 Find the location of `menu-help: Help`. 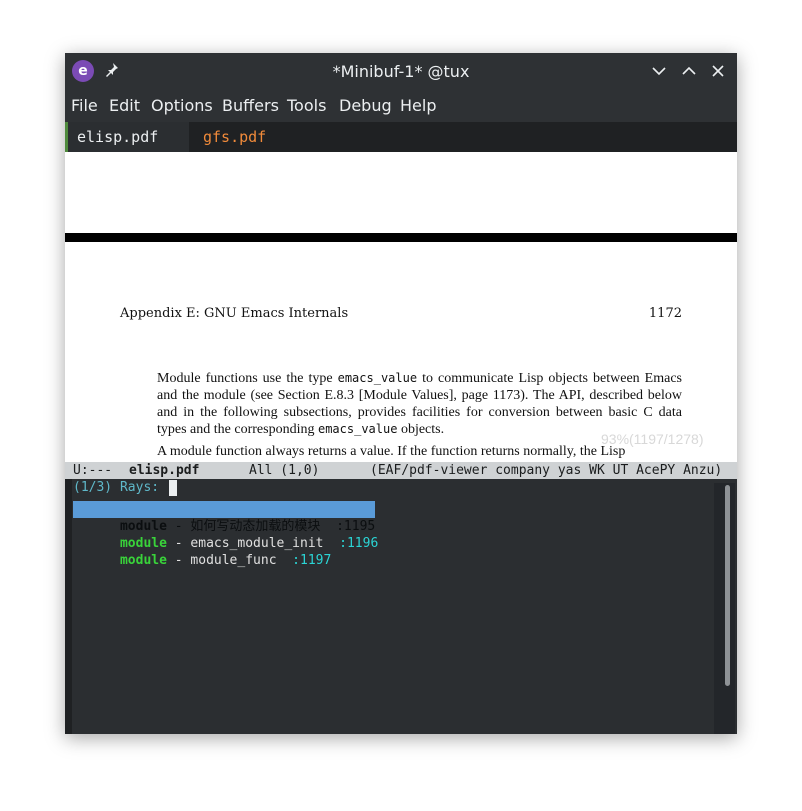

menu-help: Help is located at coordinates (418, 105).